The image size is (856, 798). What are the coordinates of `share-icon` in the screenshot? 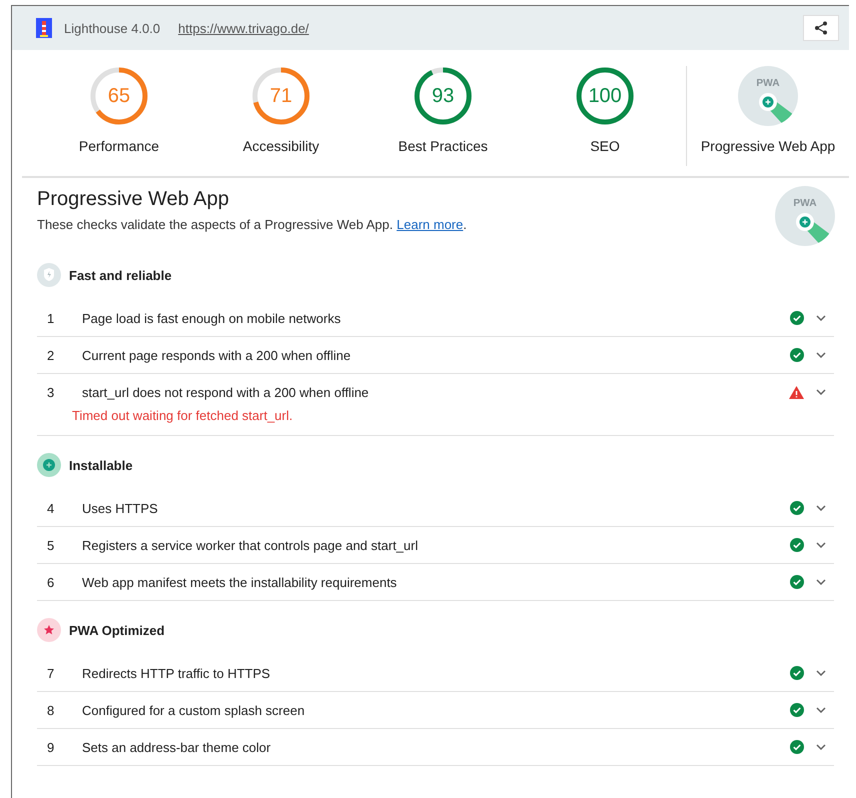 It's located at (821, 28).